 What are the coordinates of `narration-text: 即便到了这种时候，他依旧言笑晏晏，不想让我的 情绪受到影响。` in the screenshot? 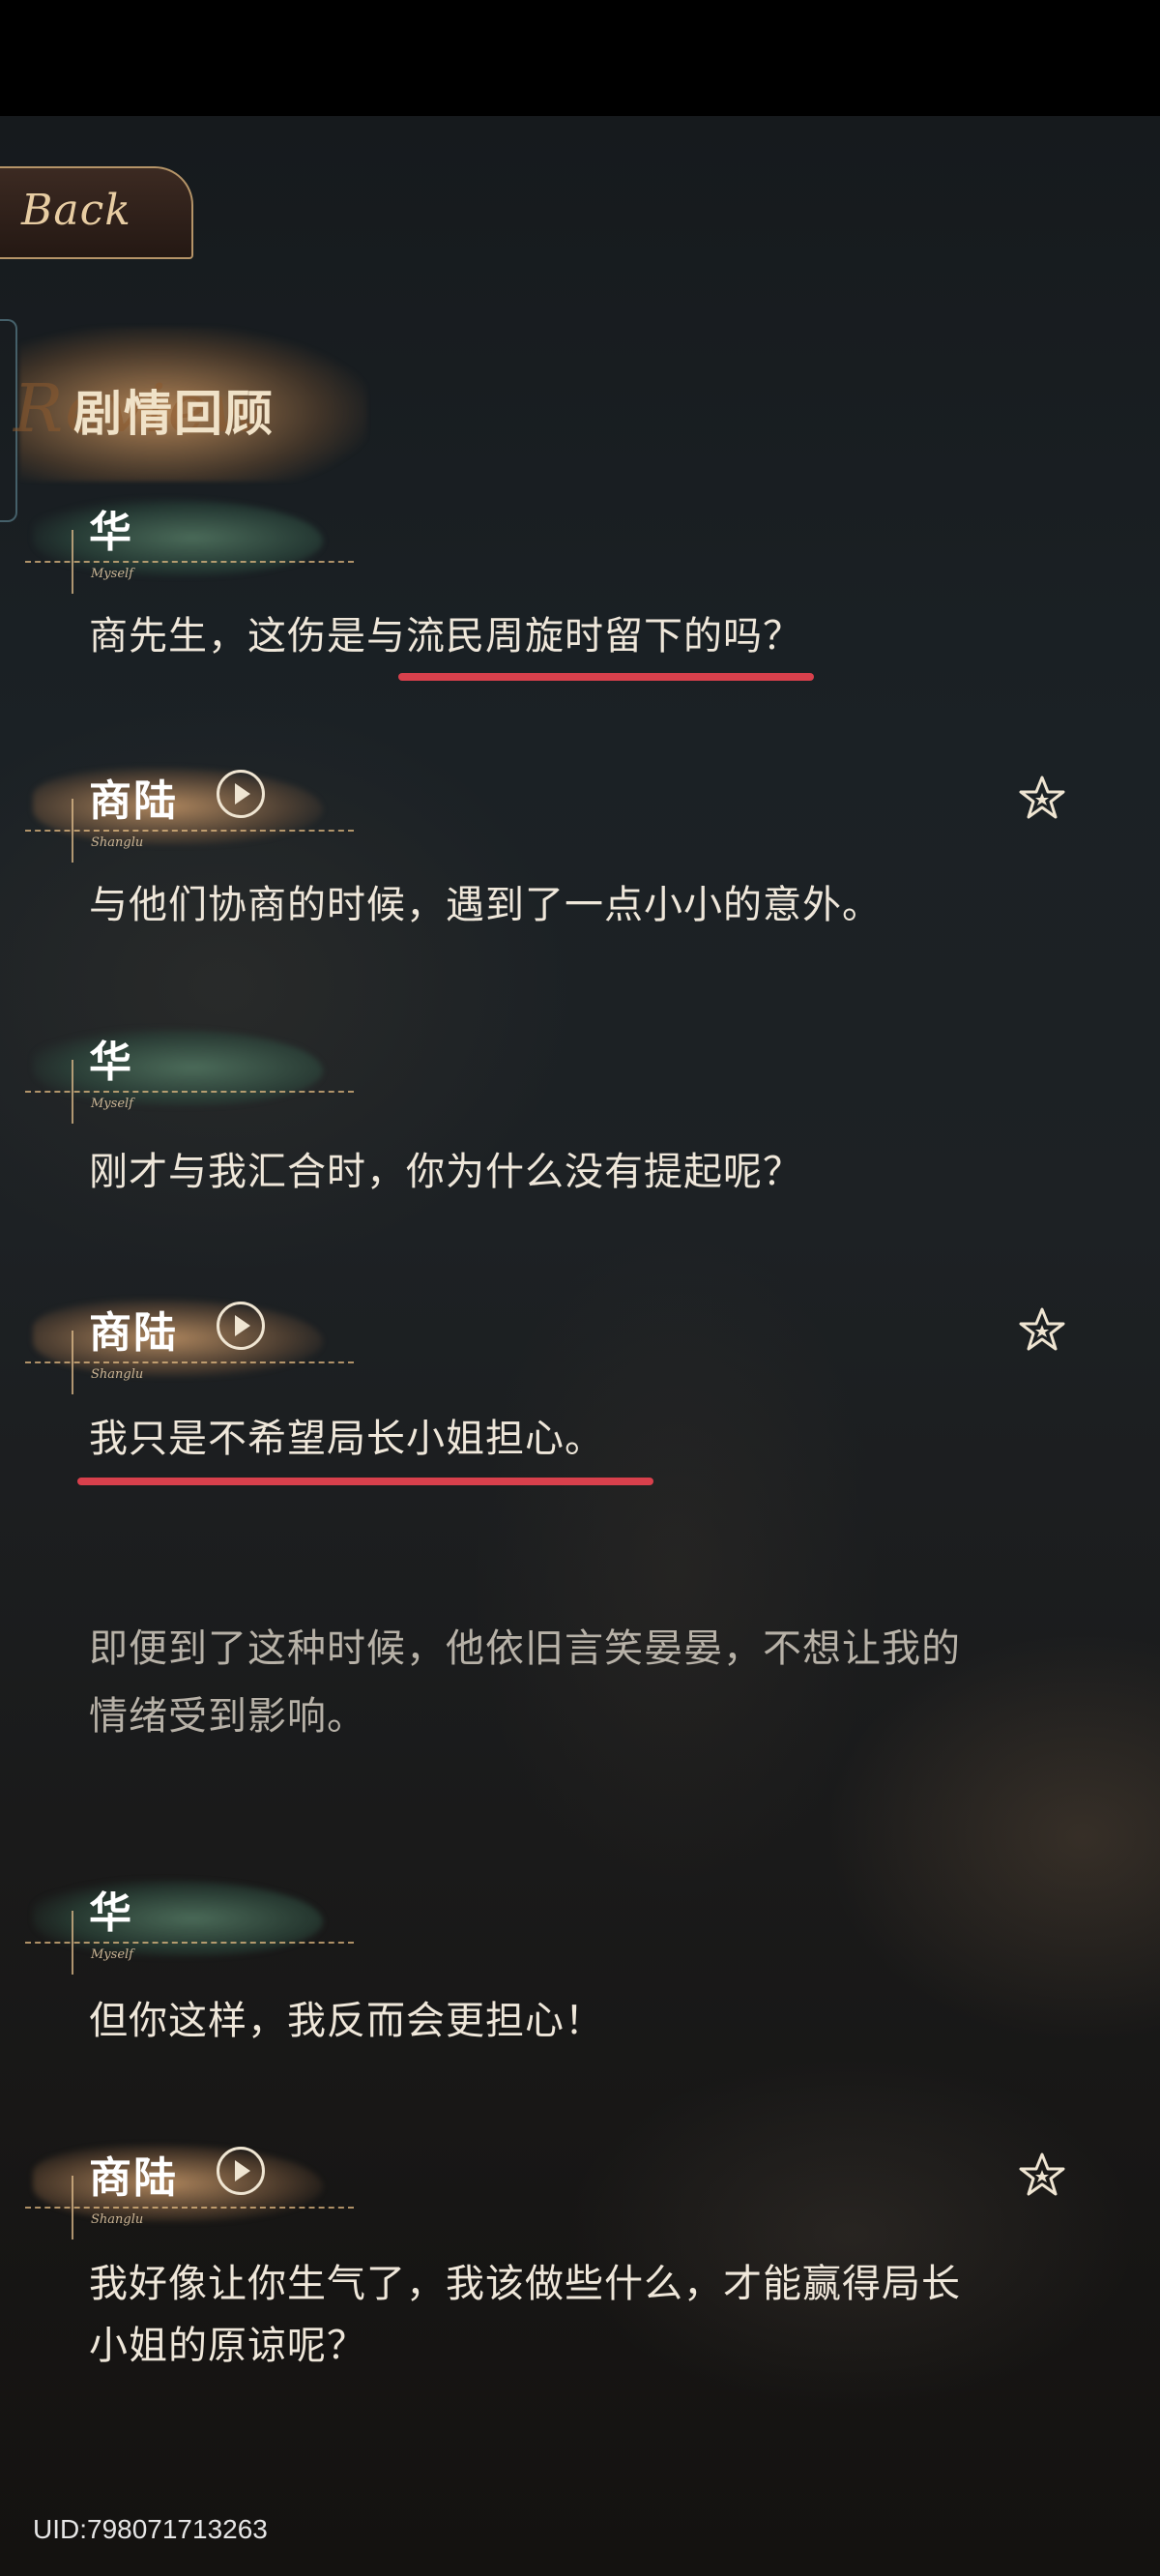 It's located at (592, 1682).